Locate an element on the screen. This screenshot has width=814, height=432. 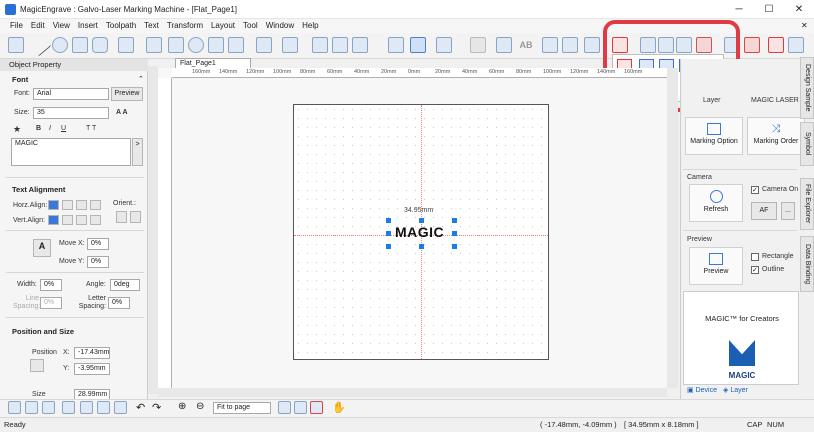
x-input: -17.43mm is located at coordinates (92, 353).